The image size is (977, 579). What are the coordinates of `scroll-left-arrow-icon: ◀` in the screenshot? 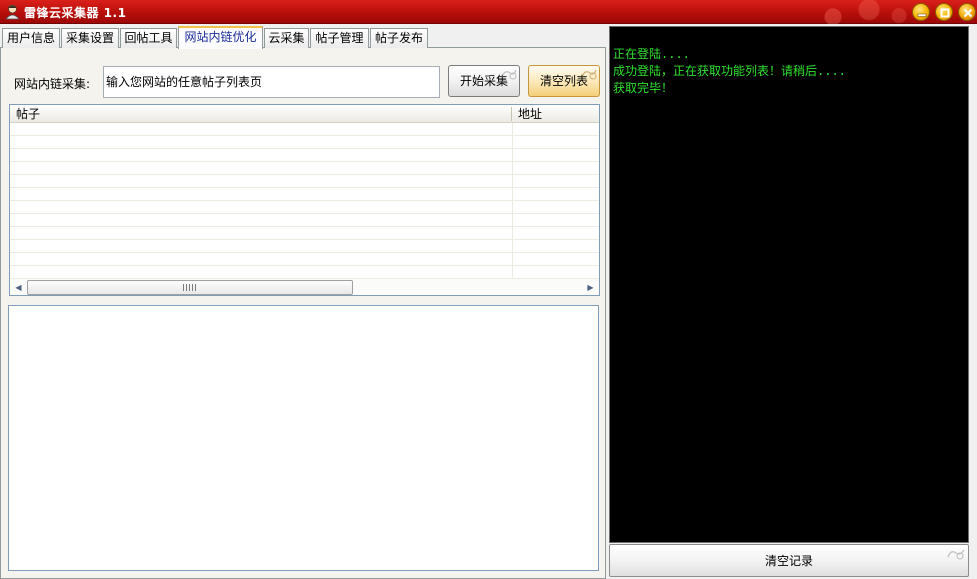 It's located at (18, 287).